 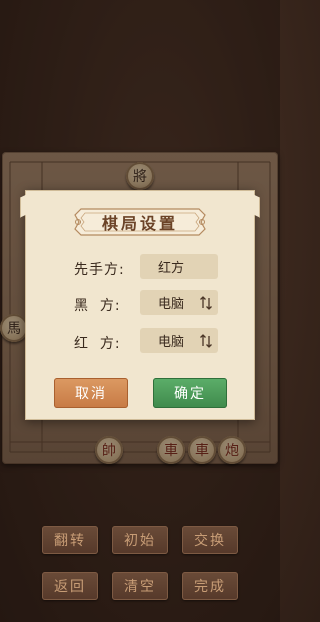 I want to click on initial-button: 初始, so click(x=140, y=540).